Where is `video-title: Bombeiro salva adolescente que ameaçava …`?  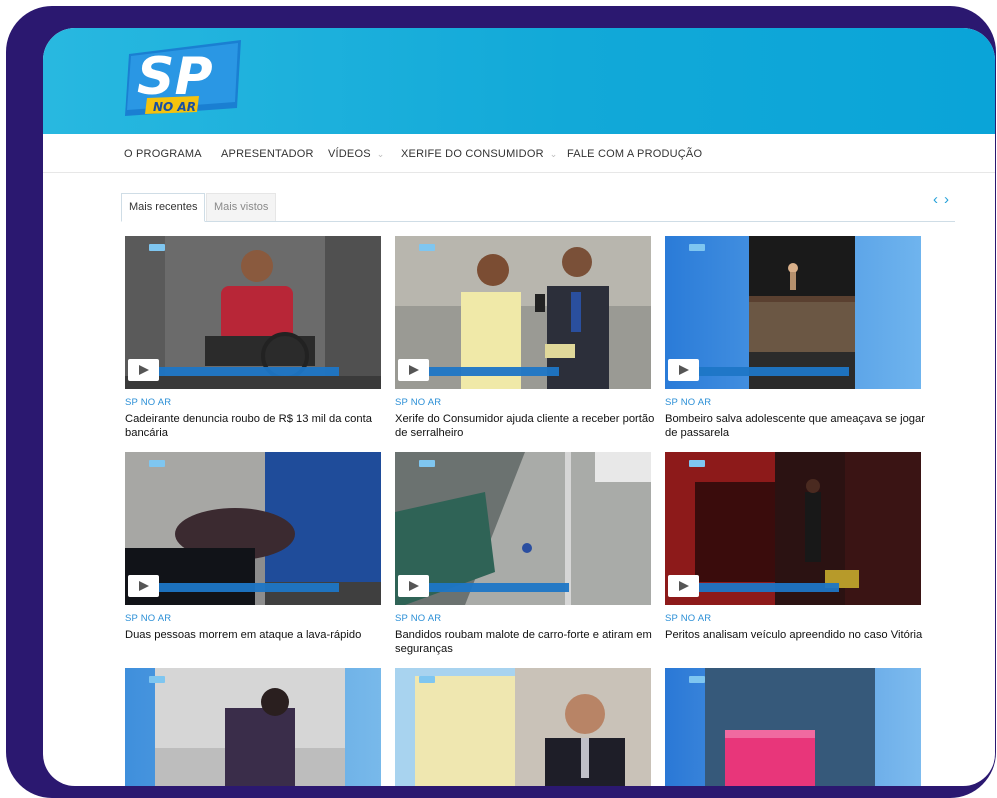
video-title: Bombeiro salva adolescente que ameaçava … is located at coordinates (795, 426).